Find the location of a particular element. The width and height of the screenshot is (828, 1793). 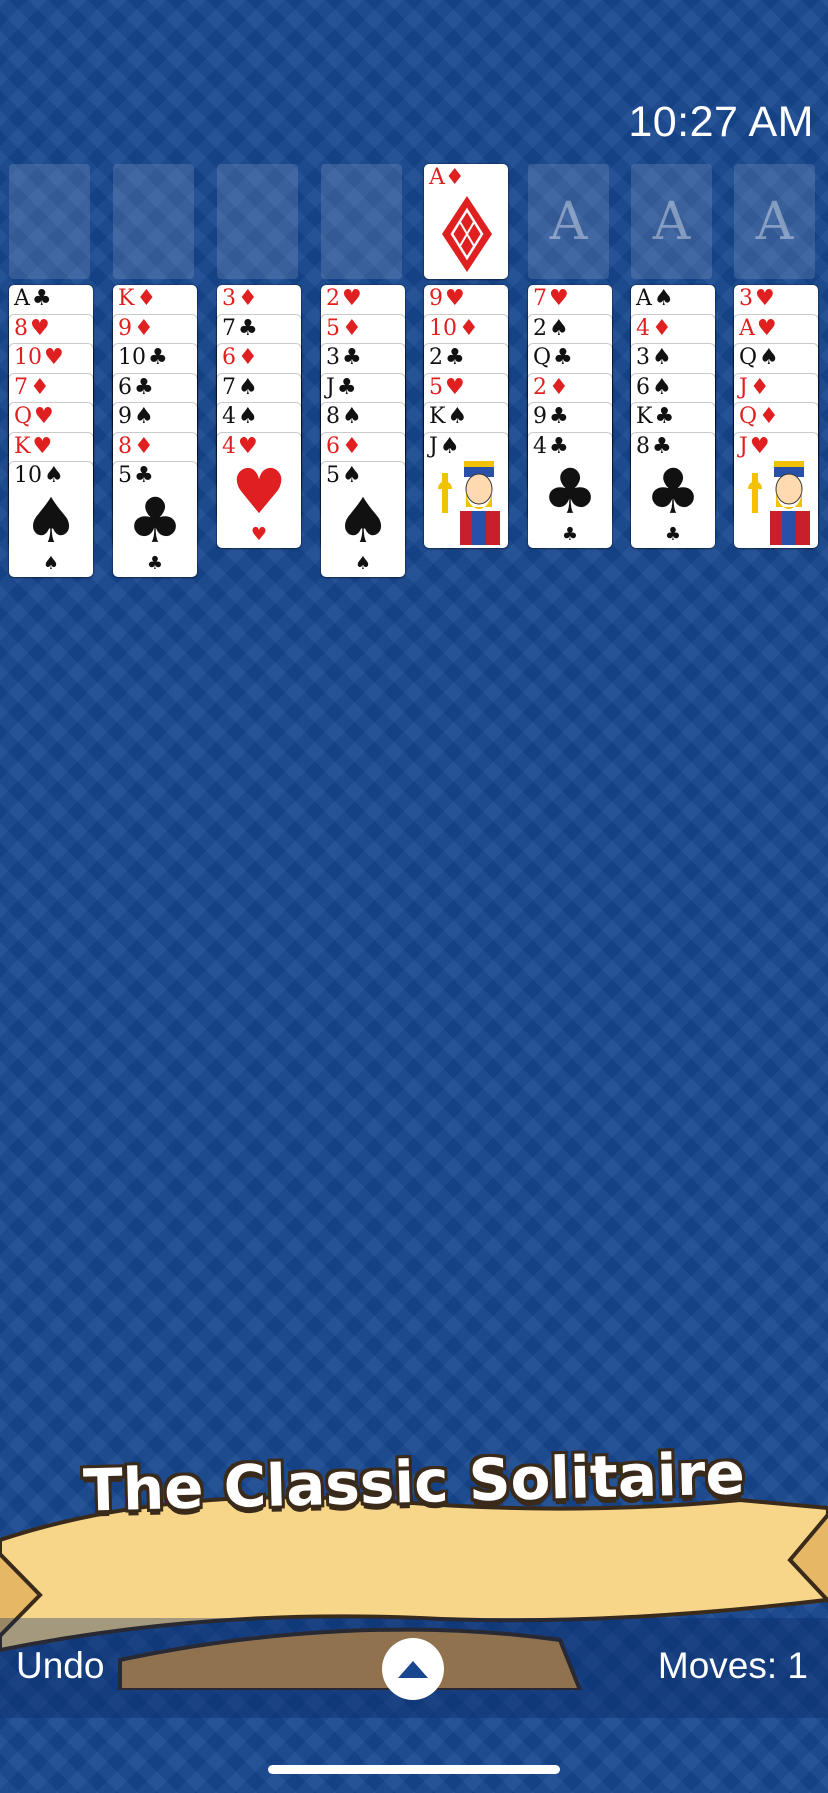

tableau-card: 4♣ ♣ ♣ is located at coordinates (570, 490).